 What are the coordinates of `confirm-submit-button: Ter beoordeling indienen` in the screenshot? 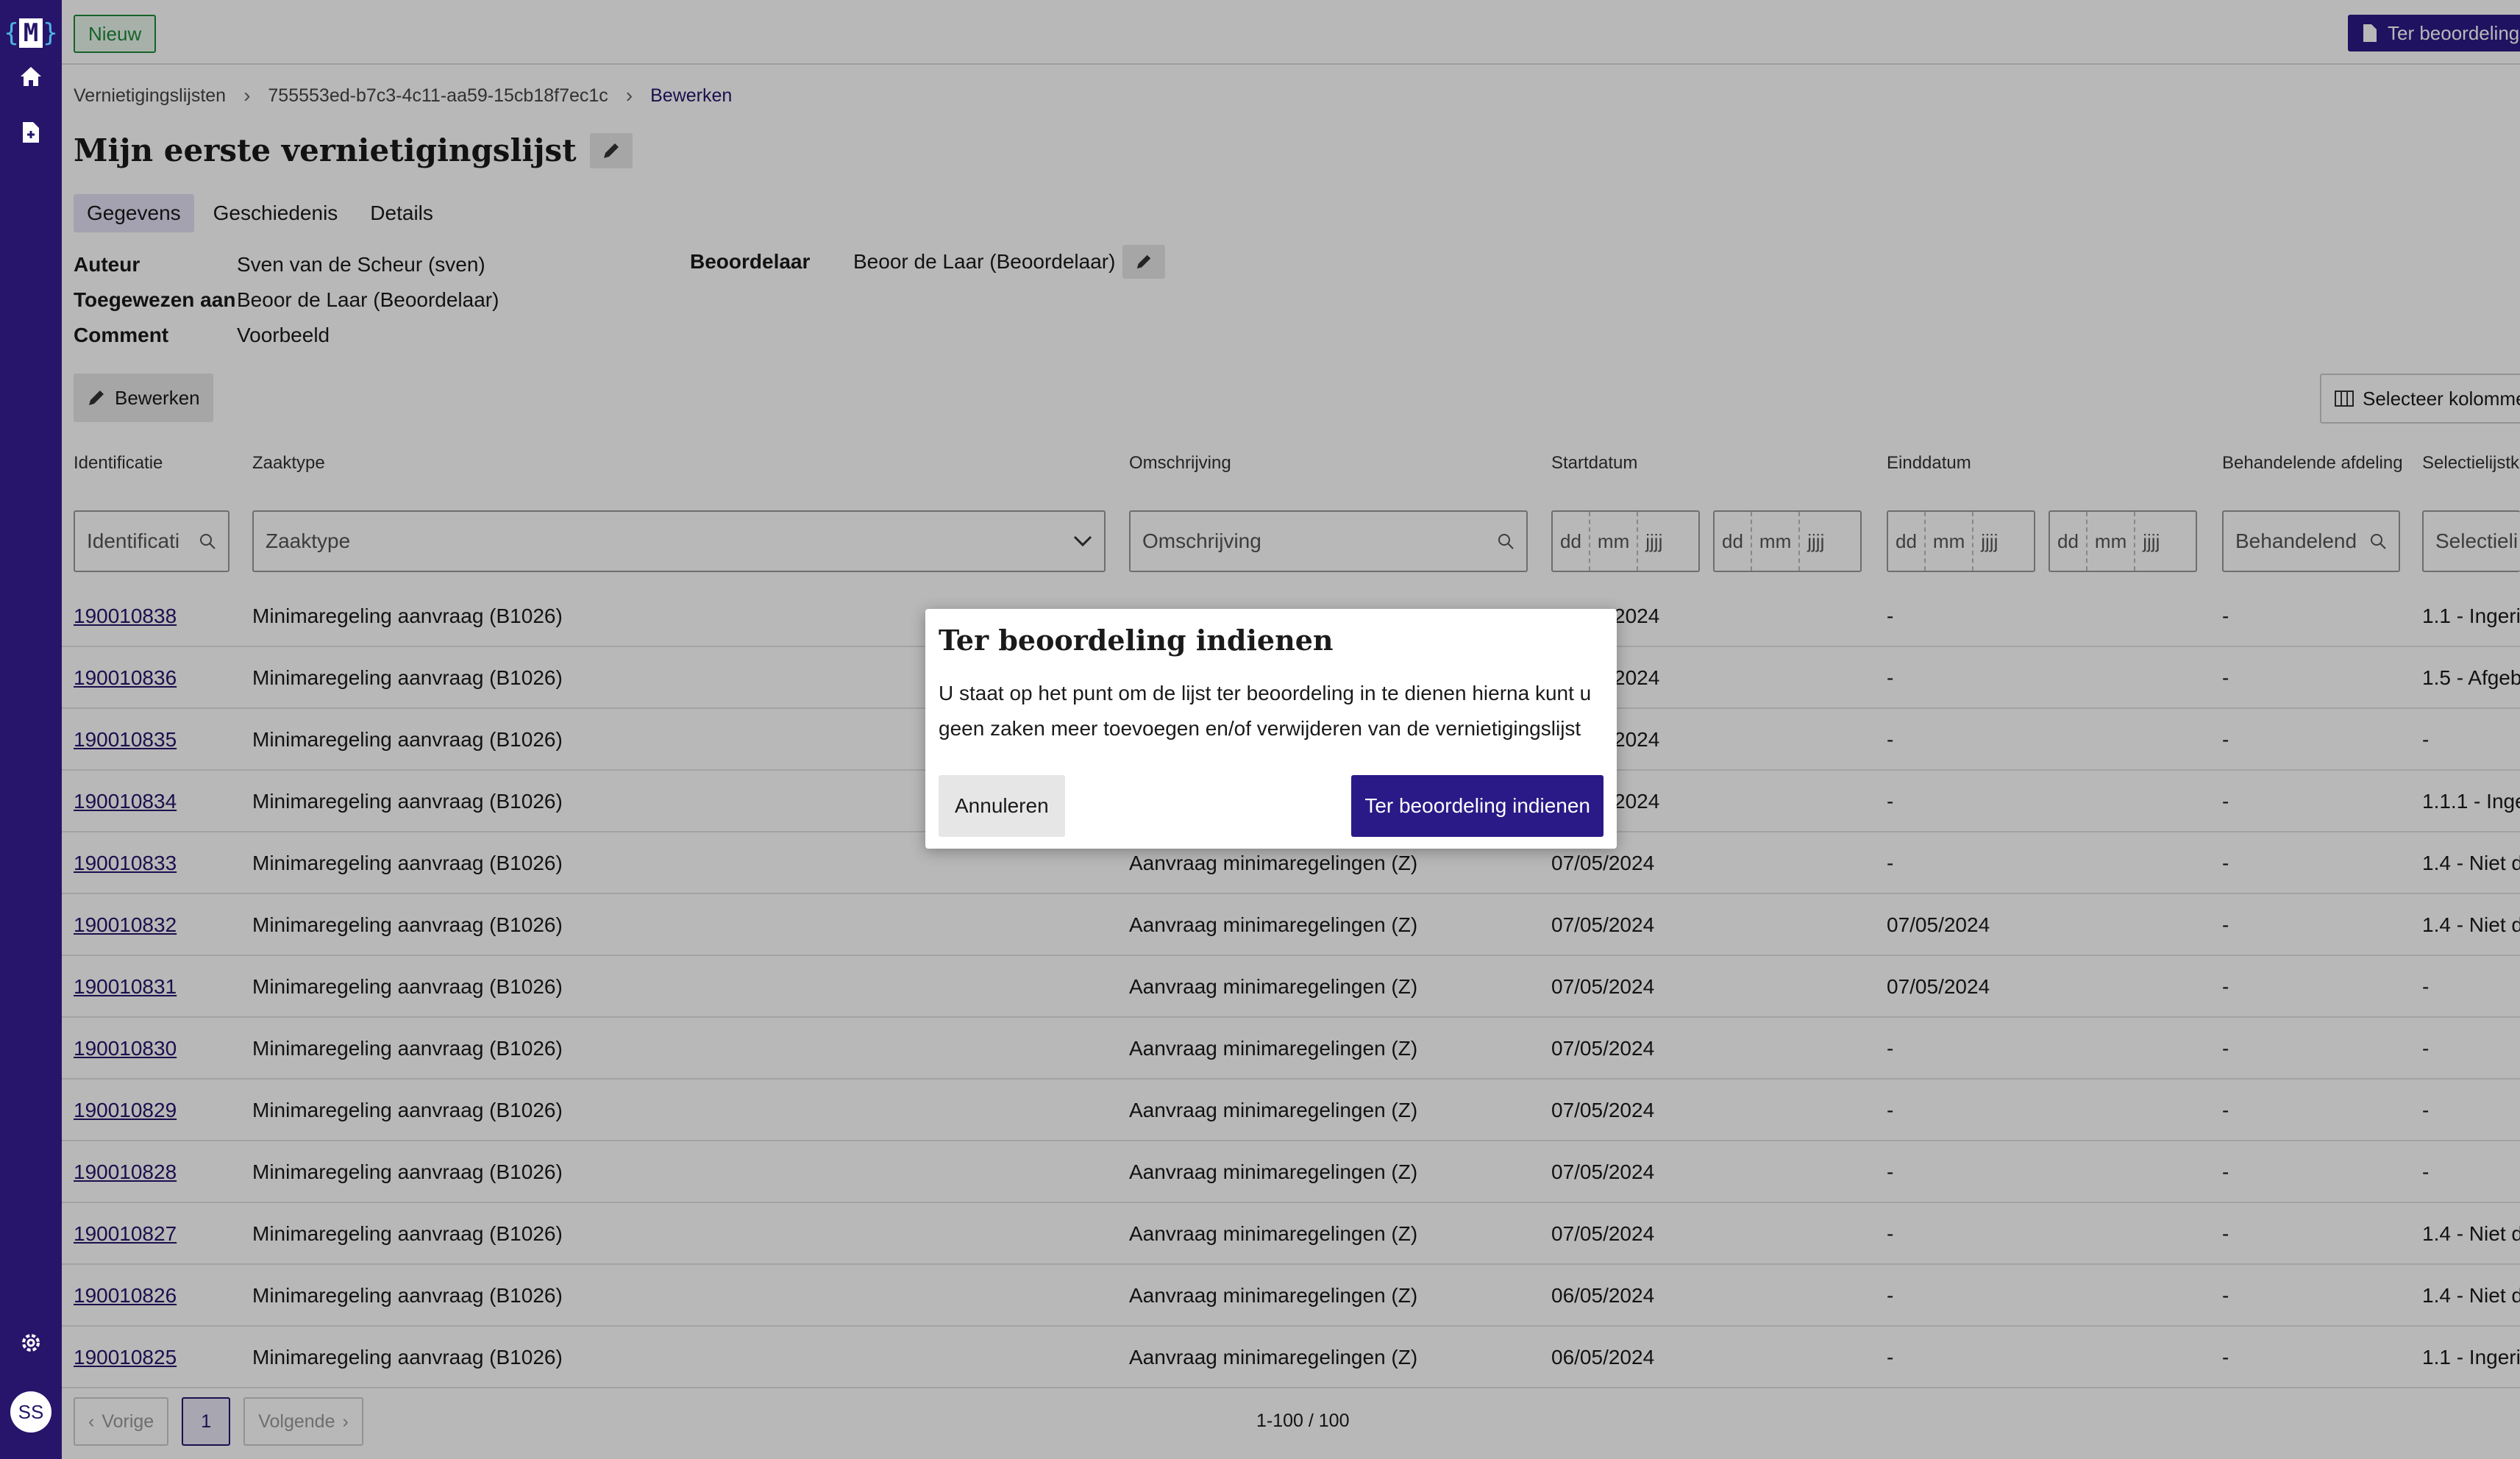 It's located at (1478, 806).